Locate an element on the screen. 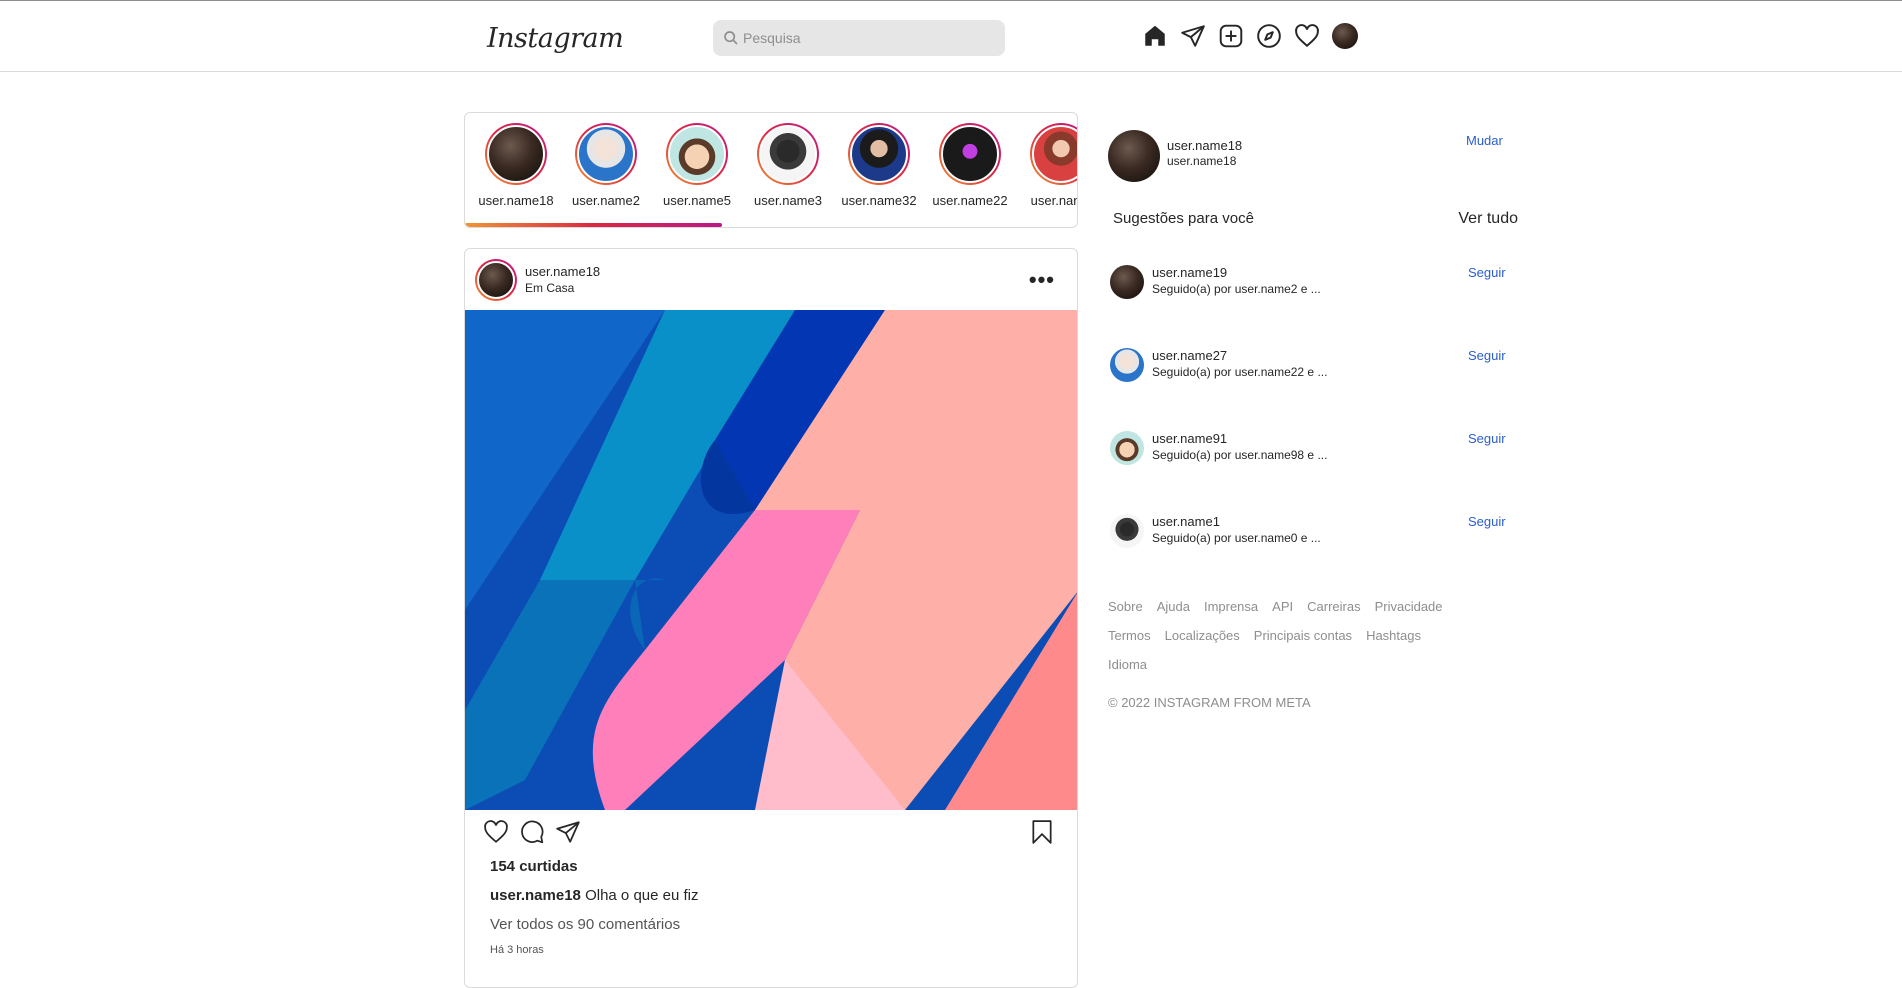 The width and height of the screenshot is (1902, 988). footer-link-imprensa: Imprensa is located at coordinates (1231, 606).